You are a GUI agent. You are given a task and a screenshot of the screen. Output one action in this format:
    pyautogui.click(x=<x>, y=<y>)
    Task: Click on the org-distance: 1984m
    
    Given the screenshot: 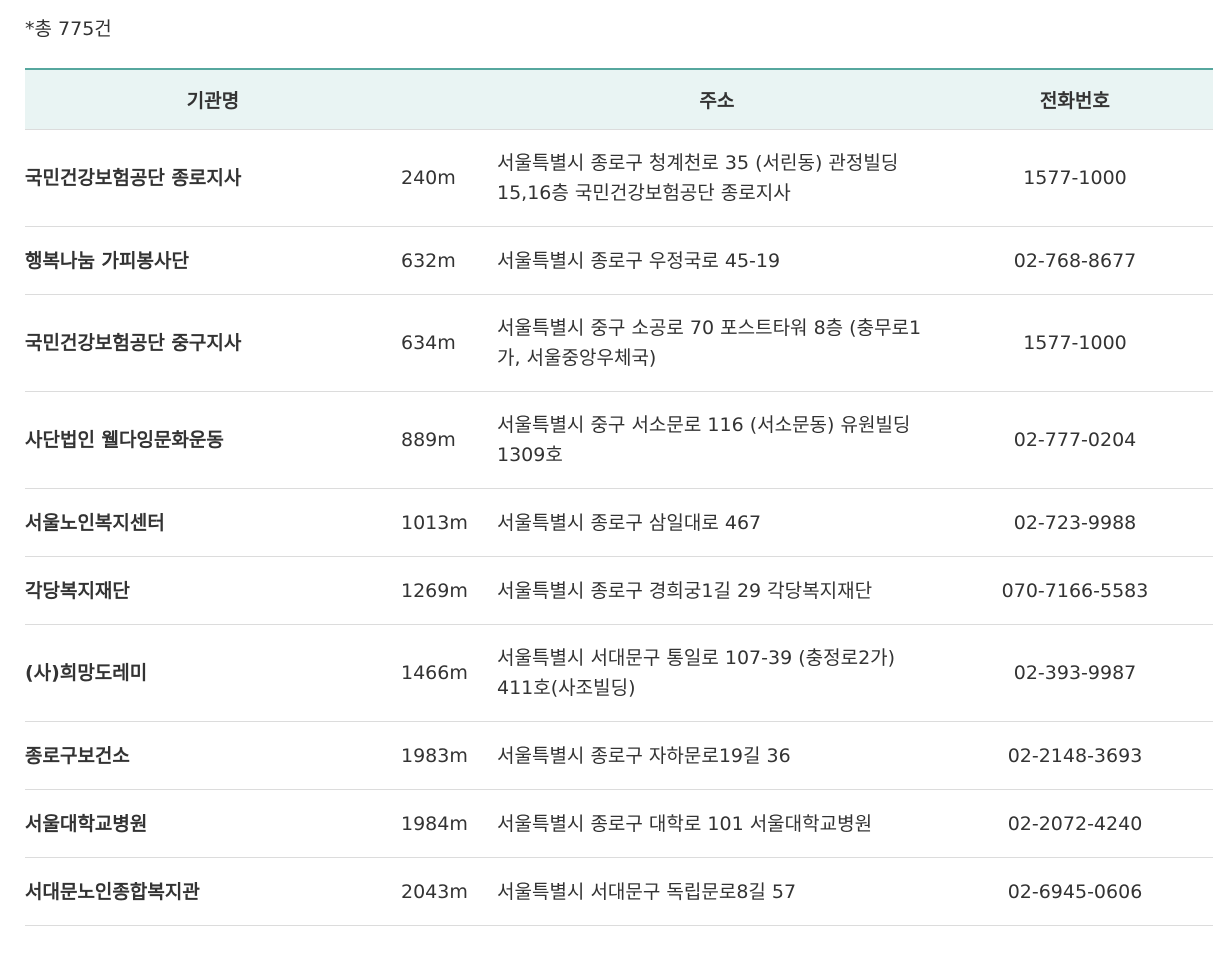 What is the action you would take?
    pyautogui.click(x=449, y=823)
    